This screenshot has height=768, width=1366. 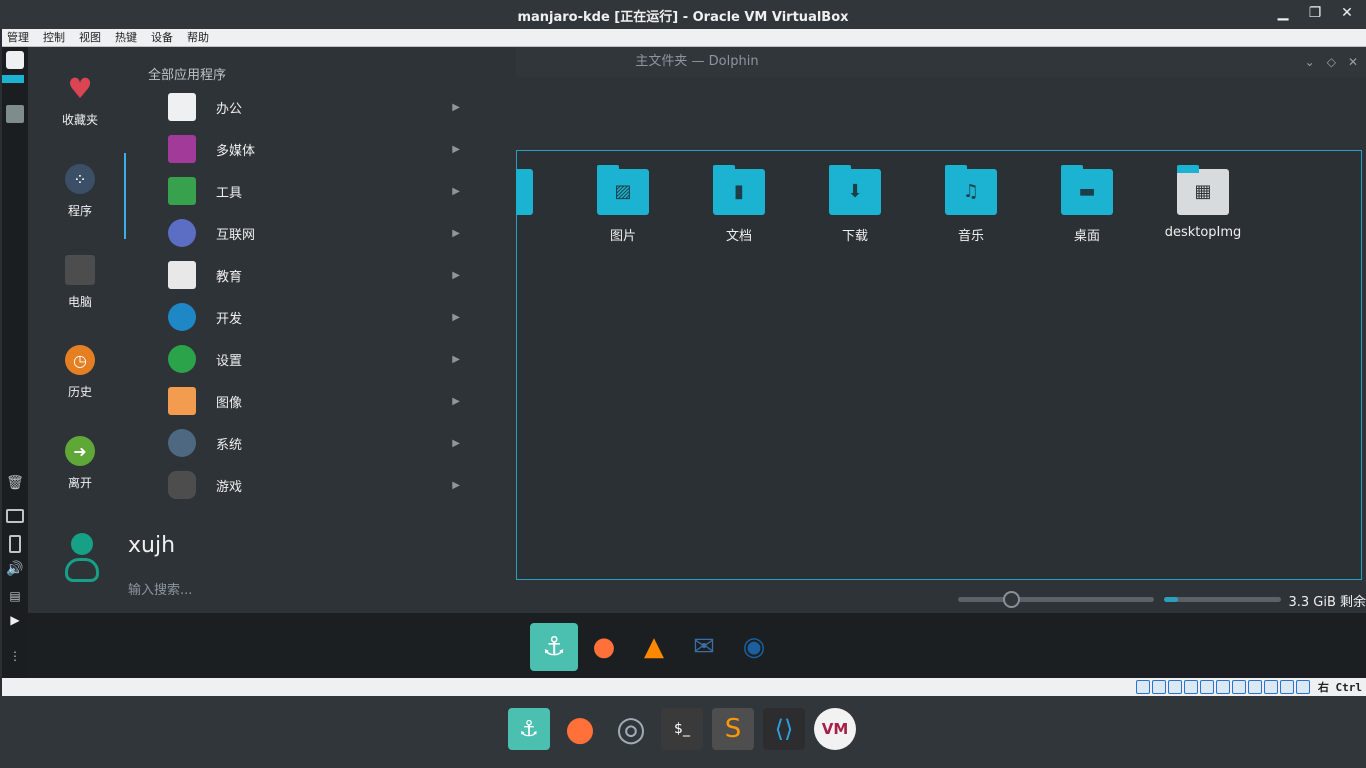 What do you see at coordinates (318, 233) in the screenshot?
I see `category-internet: 互联网 ▶` at bounding box center [318, 233].